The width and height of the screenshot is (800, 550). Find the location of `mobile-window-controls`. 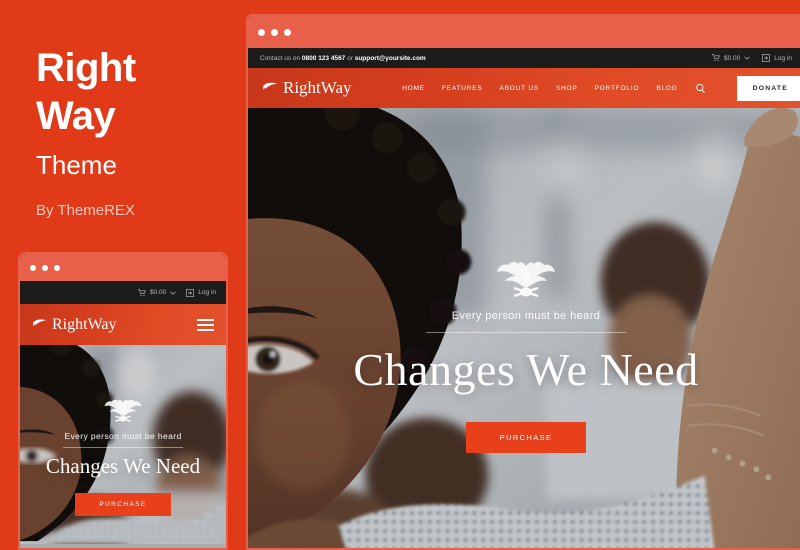

mobile-window-controls is located at coordinates (45, 267).